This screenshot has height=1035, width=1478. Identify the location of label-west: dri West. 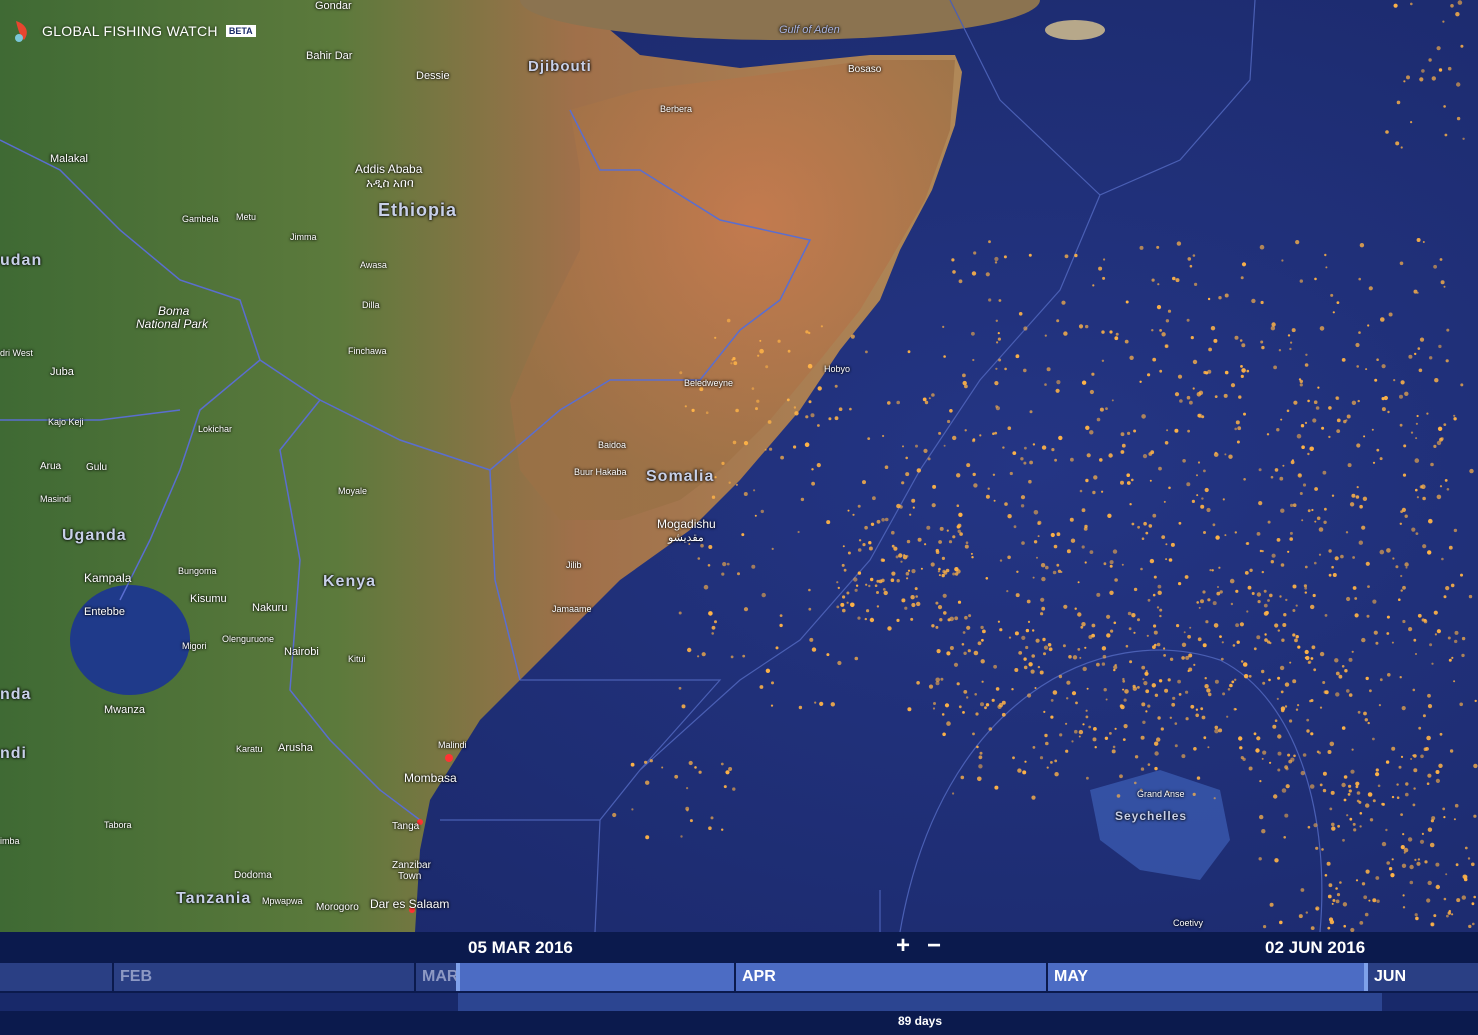
(16, 353).